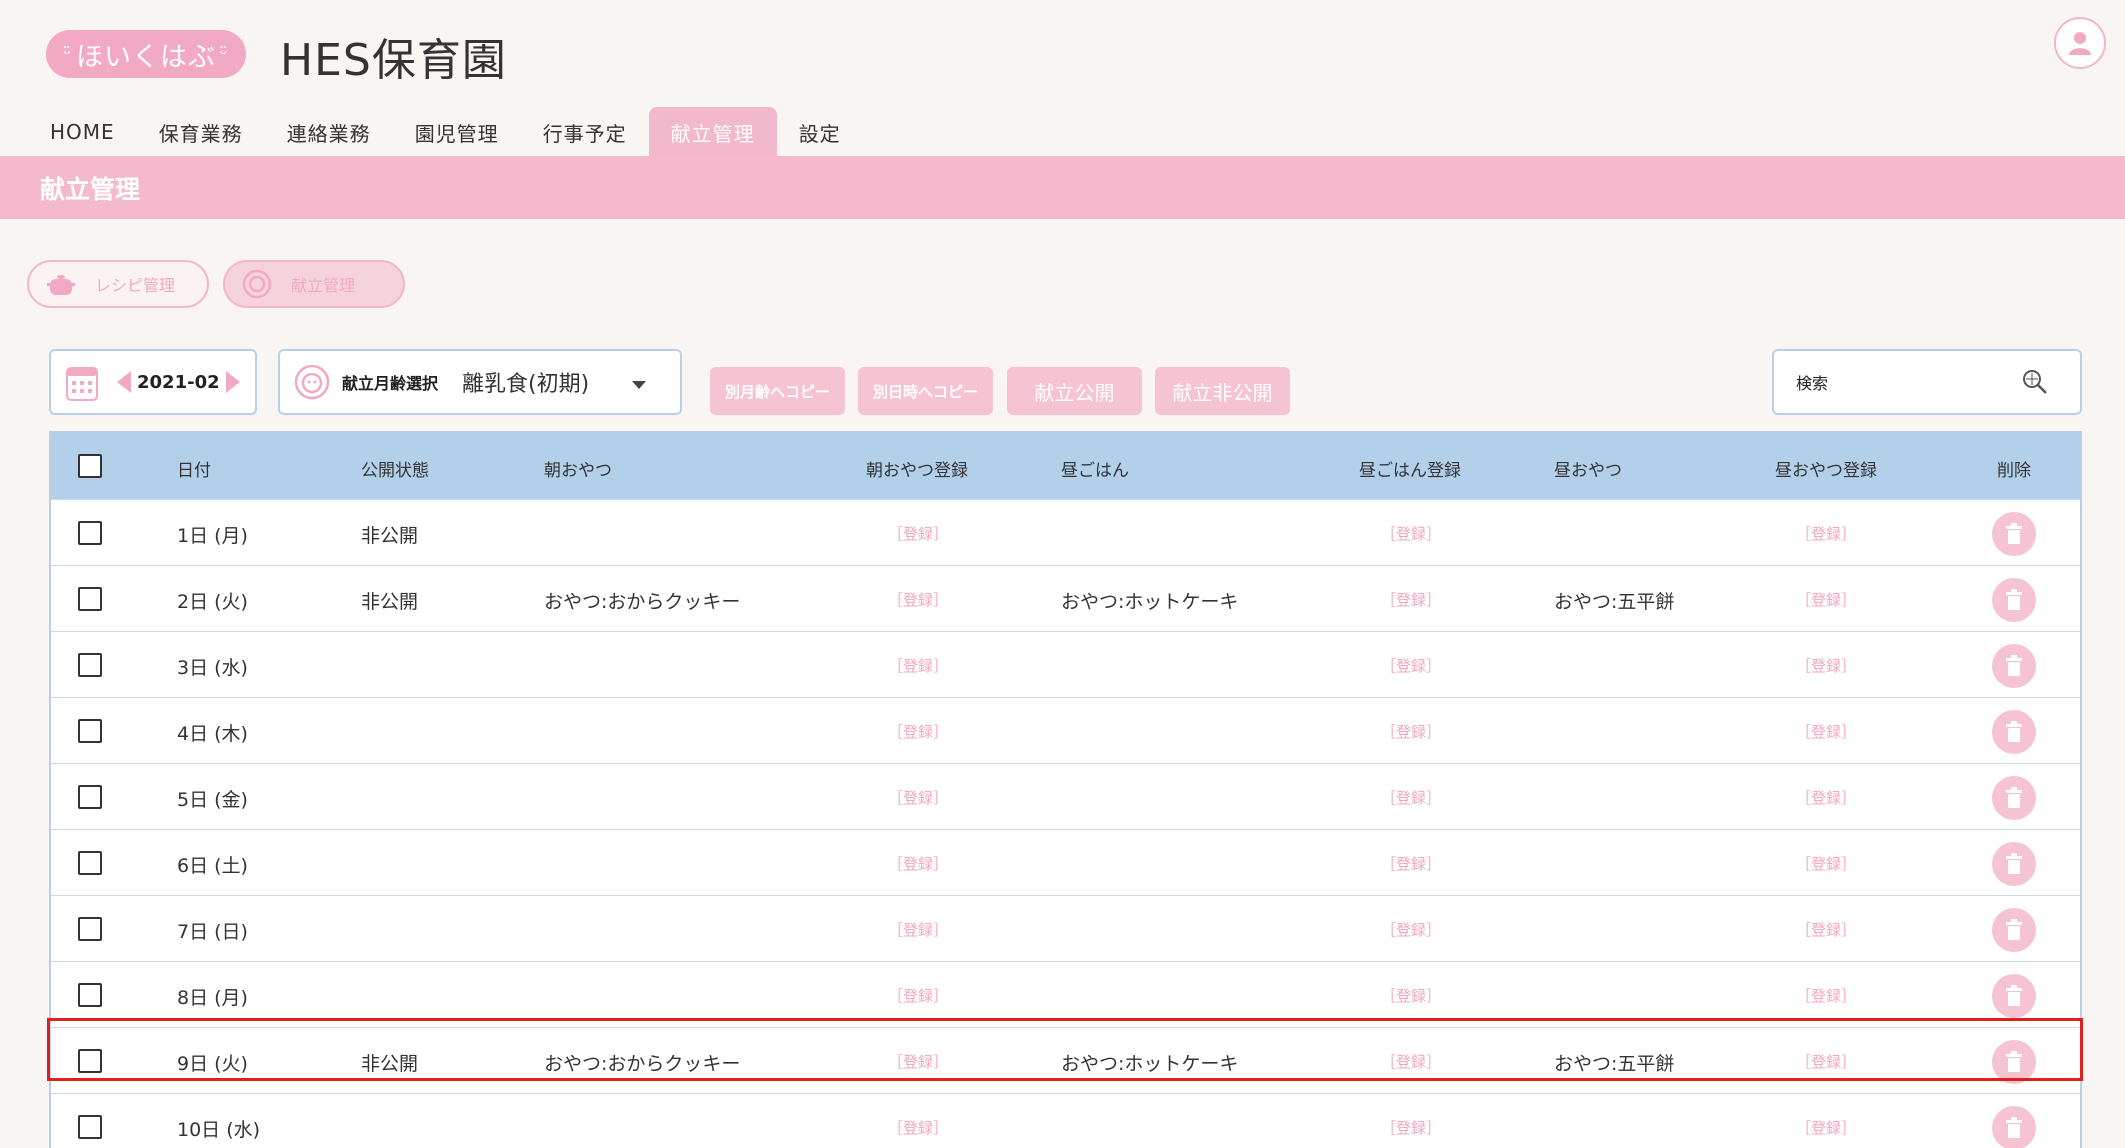  What do you see at coordinates (526, 384) in the screenshot?
I see `age-select-value: 離乳食(初期)` at bounding box center [526, 384].